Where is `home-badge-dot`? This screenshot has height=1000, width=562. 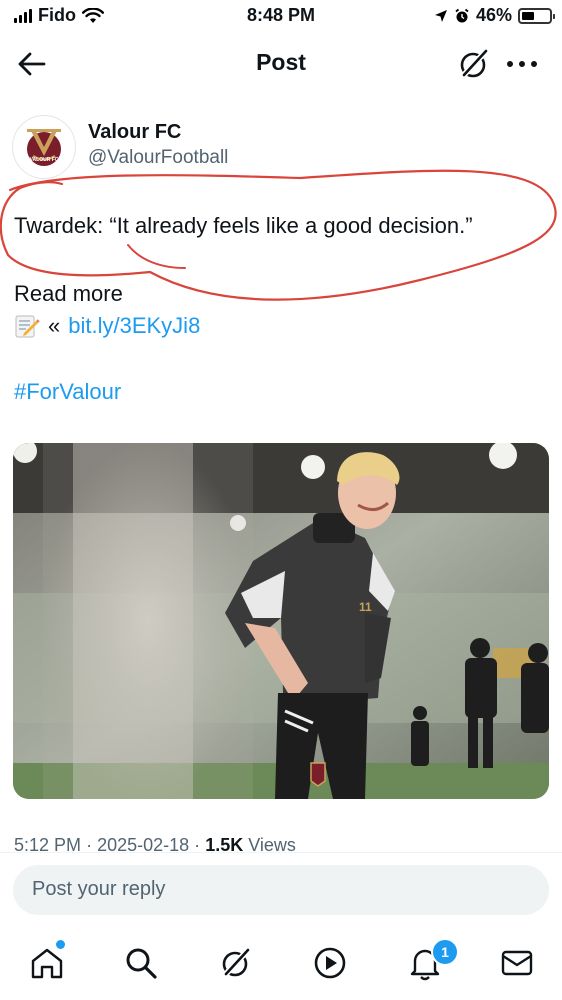 home-badge-dot is located at coordinates (60, 944).